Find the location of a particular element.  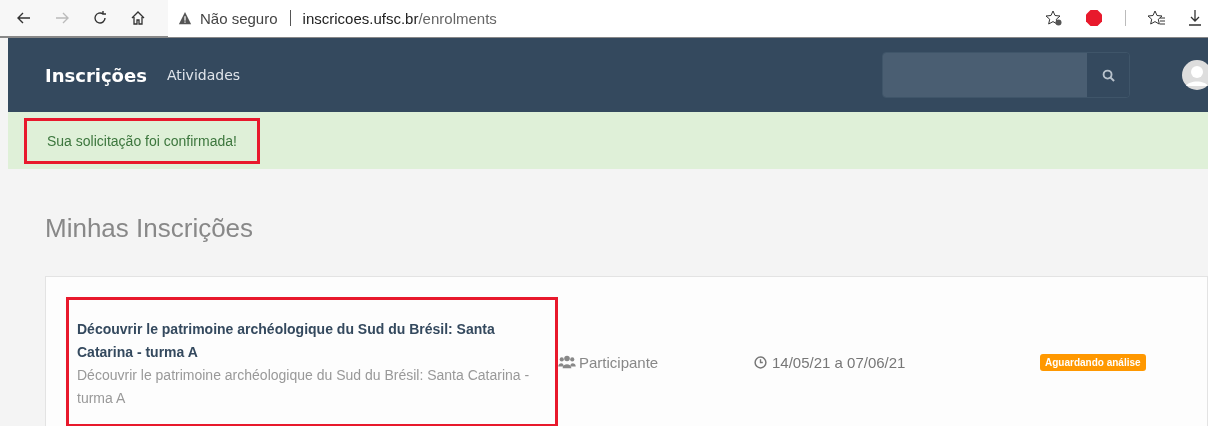

search-icon is located at coordinates (1108, 75).